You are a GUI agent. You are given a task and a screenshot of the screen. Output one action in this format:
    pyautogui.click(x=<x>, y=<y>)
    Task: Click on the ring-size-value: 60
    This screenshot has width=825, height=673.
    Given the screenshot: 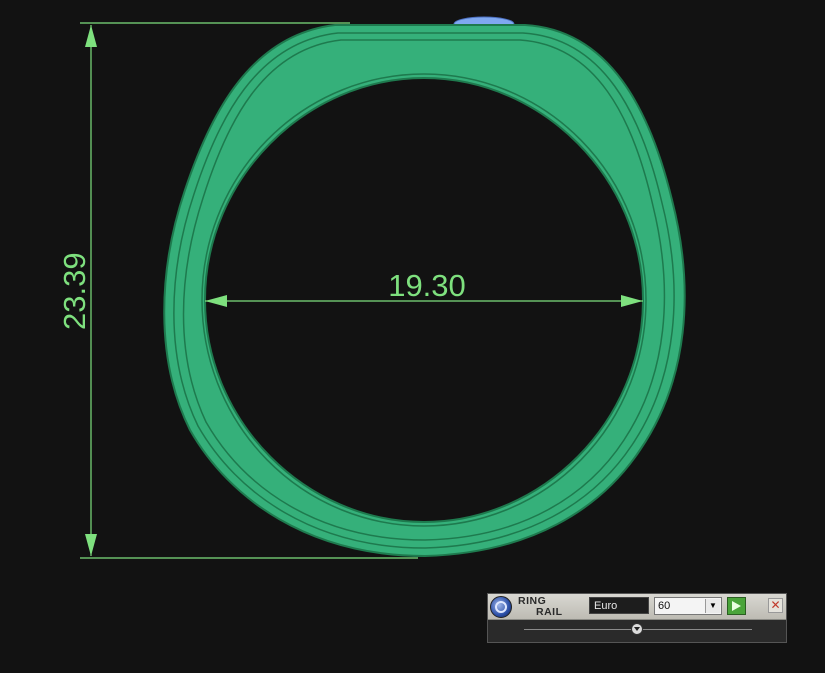 What is the action you would take?
    pyautogui.click(x=664, y=606)
    